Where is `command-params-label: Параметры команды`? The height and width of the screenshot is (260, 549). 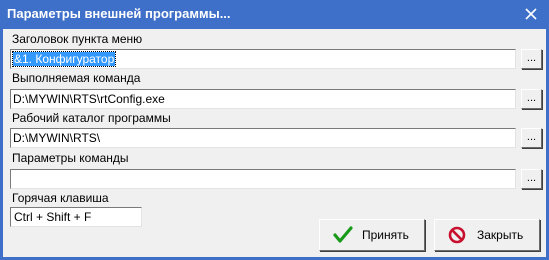 command-params-label: Параметры команды is located at coordinates (70, 158).